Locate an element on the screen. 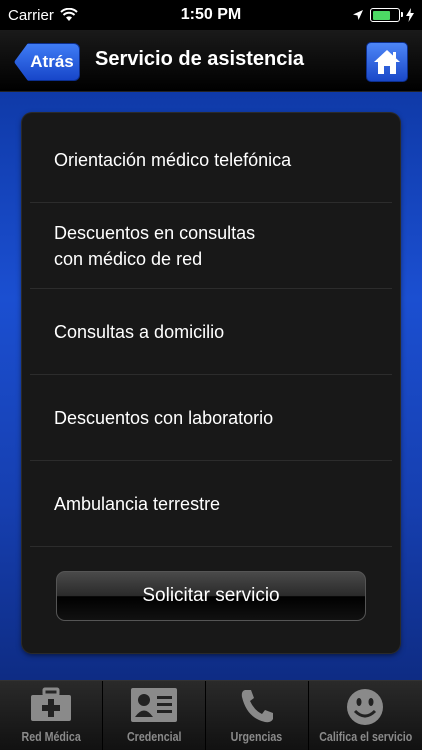  tab-califica: Califica el servicio is located at coordinates (365, 715).